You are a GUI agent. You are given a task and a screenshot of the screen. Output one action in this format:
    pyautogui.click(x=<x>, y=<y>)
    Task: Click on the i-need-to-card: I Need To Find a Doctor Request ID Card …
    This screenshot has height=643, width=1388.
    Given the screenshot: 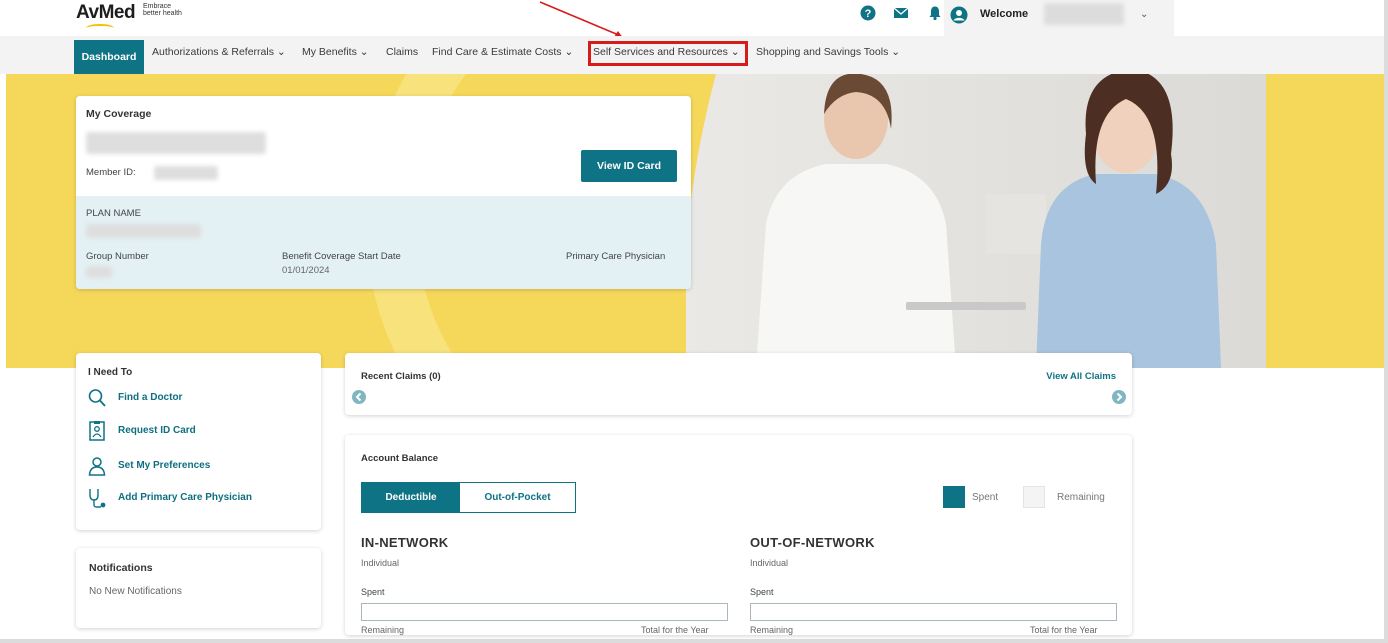 What is the action you would take?
    pyautogui.click(x=198, y=441)
    